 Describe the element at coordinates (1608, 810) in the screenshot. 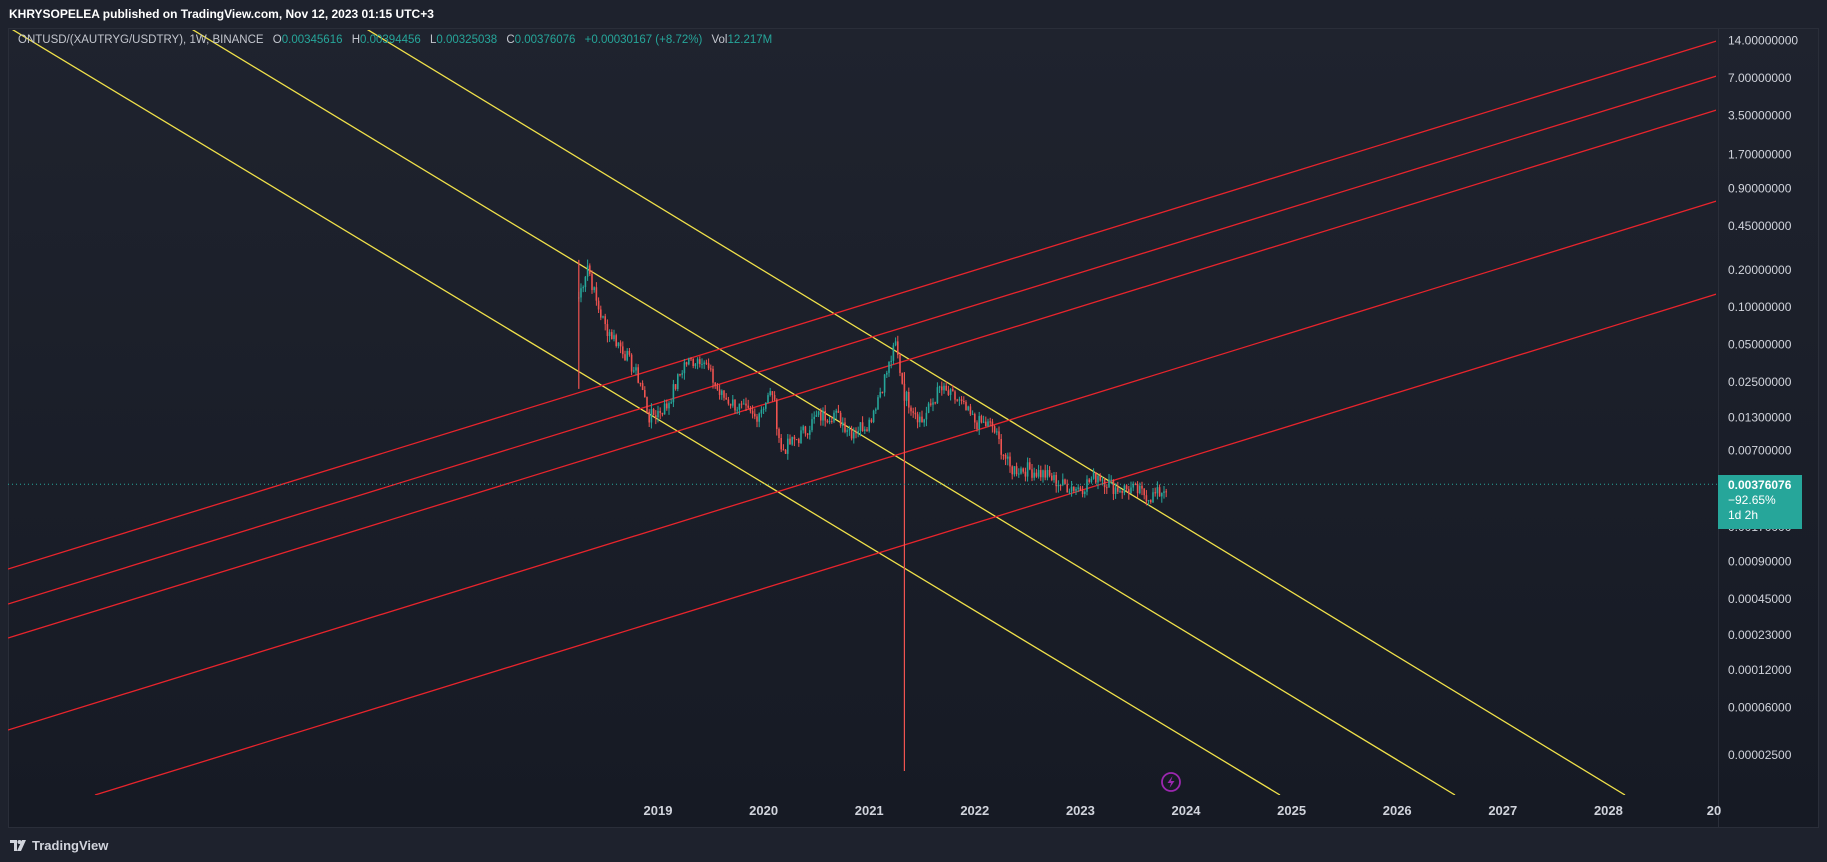

I see `x-tick-label: 2028` at that location.